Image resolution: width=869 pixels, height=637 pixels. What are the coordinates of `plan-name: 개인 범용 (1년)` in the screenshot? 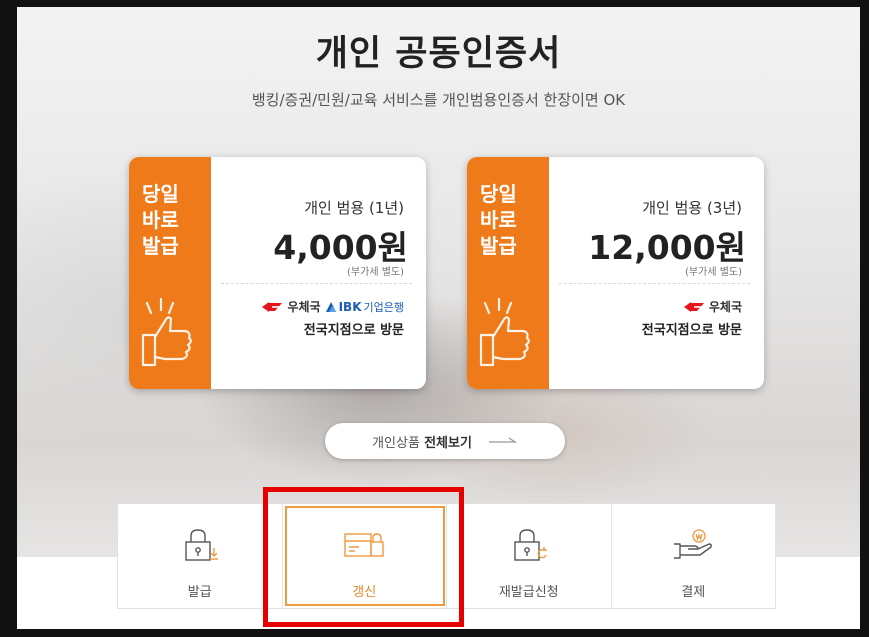 It's located at (354, 208).